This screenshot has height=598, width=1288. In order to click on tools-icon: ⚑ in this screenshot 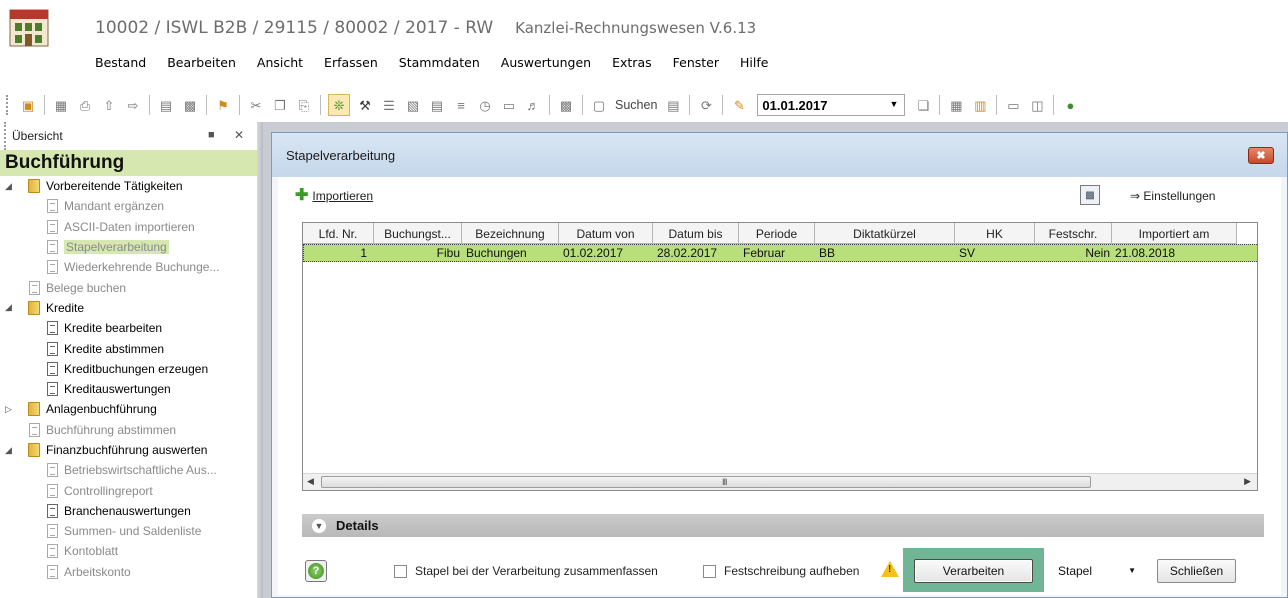, I will do `click(223, 105)`.